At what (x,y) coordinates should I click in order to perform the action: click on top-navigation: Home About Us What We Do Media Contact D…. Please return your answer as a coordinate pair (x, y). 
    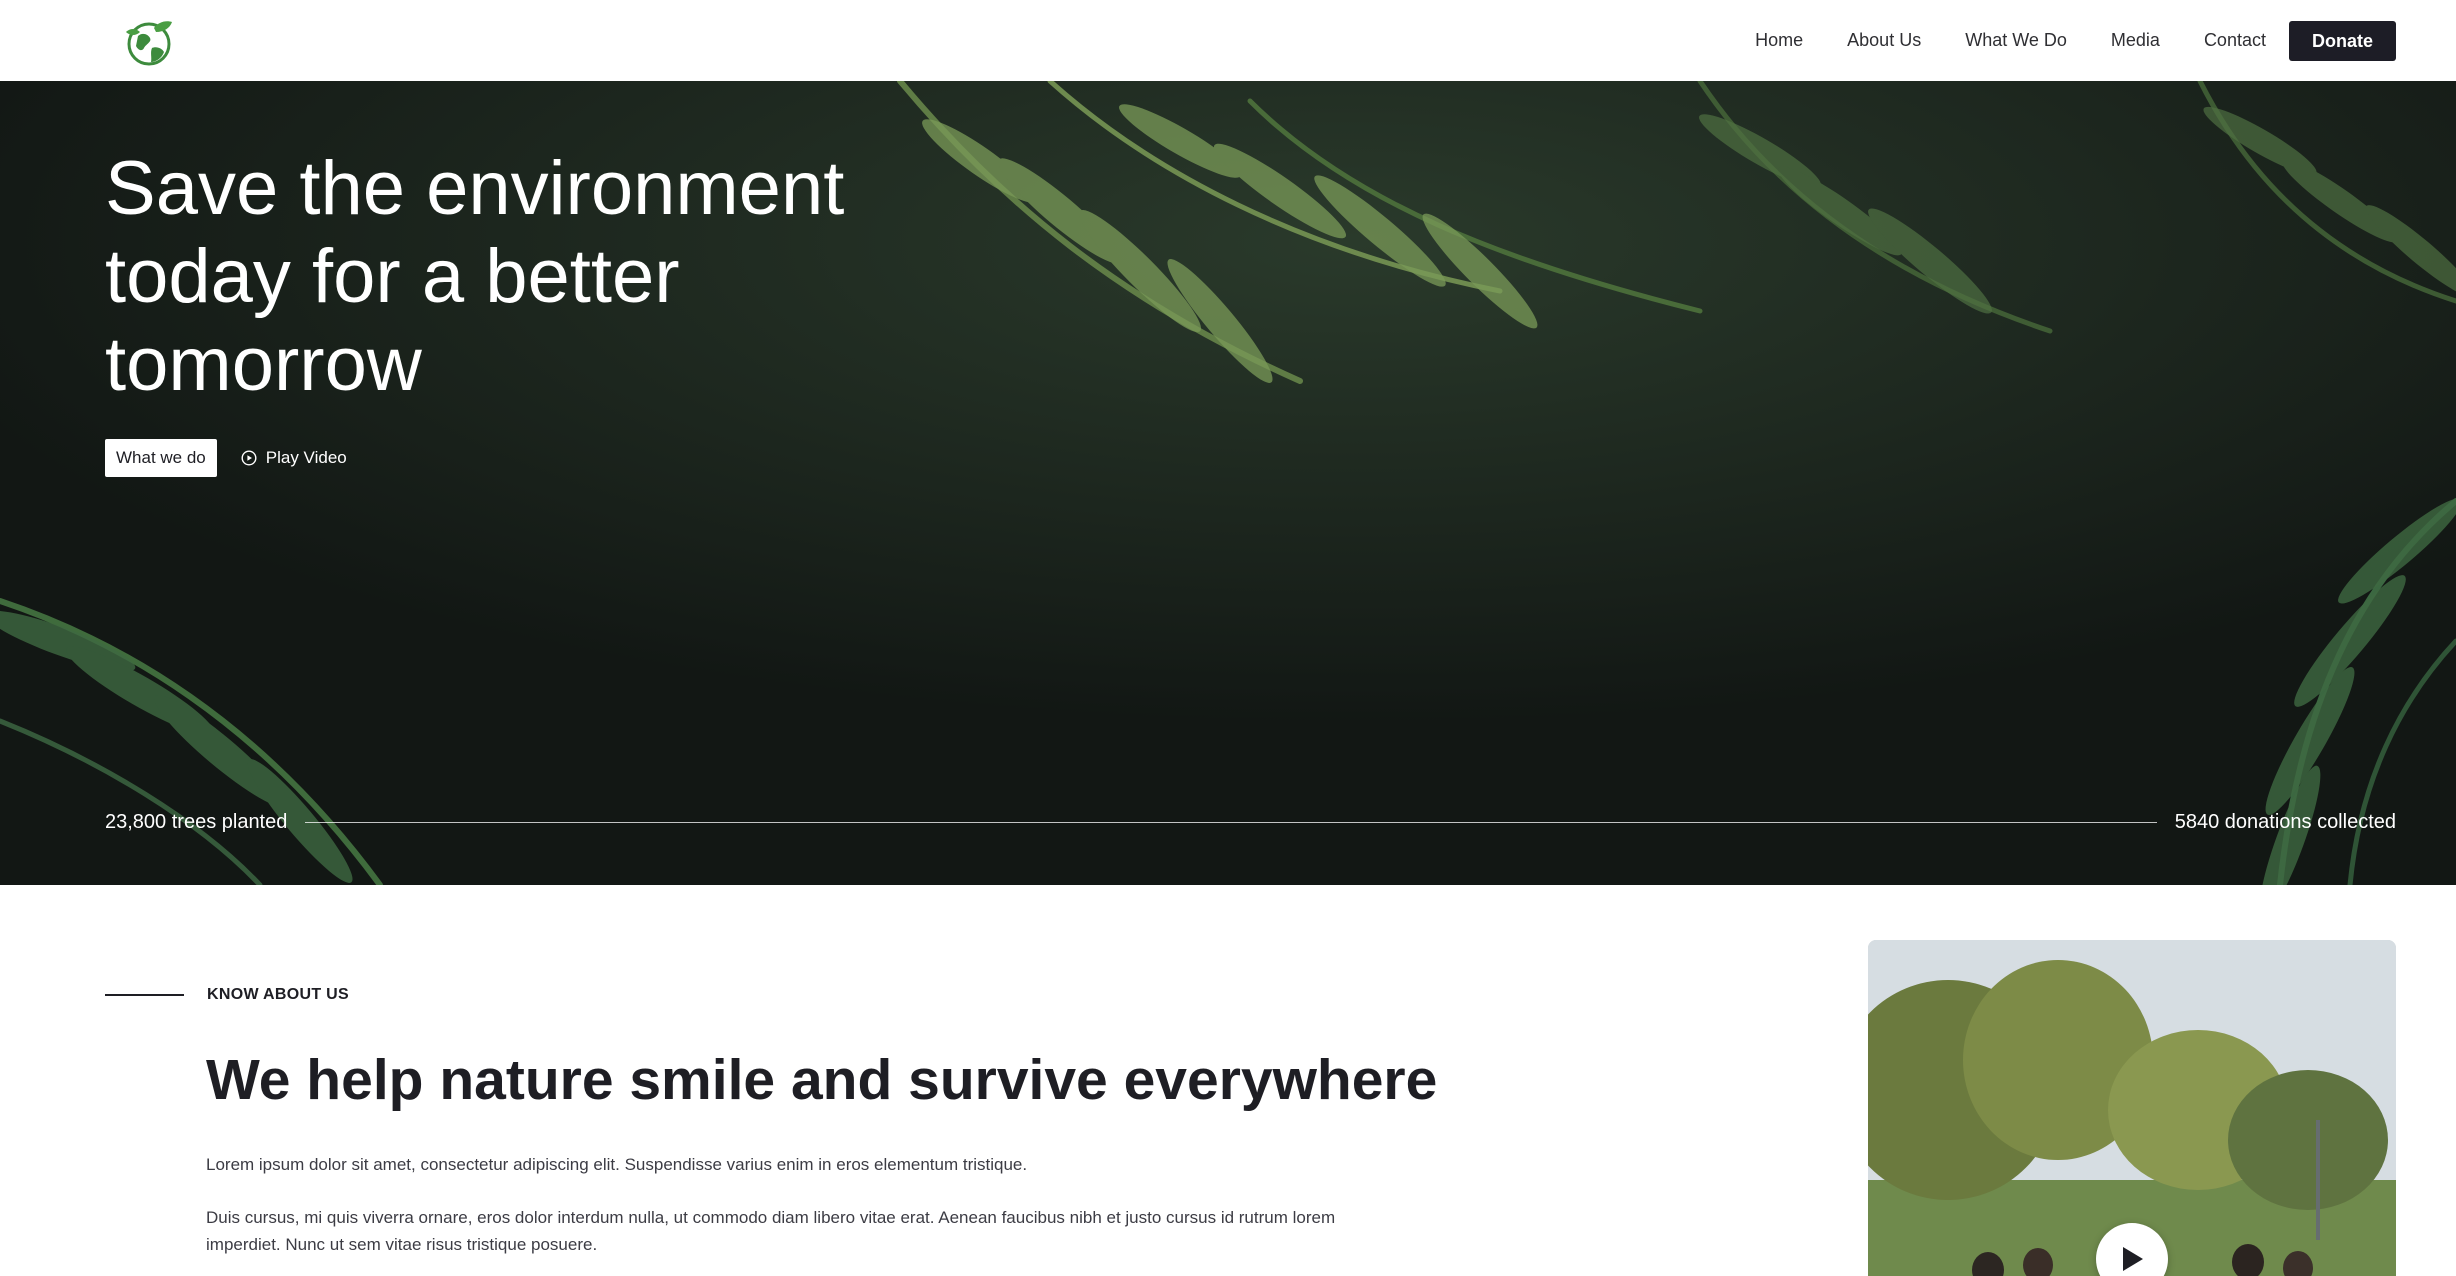
    Looking at the image, I should click on (1228, 40).